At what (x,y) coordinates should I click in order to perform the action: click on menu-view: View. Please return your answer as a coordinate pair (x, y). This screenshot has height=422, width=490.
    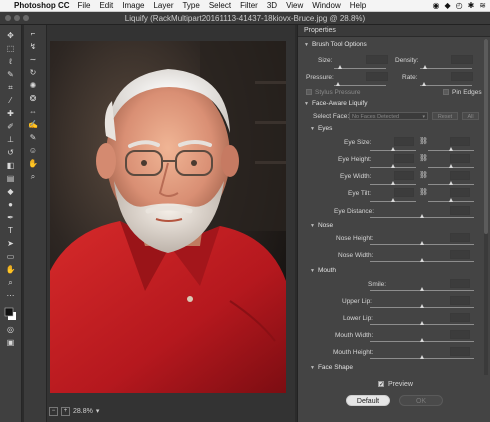
    Looking at the image, I should click on (294, 5).